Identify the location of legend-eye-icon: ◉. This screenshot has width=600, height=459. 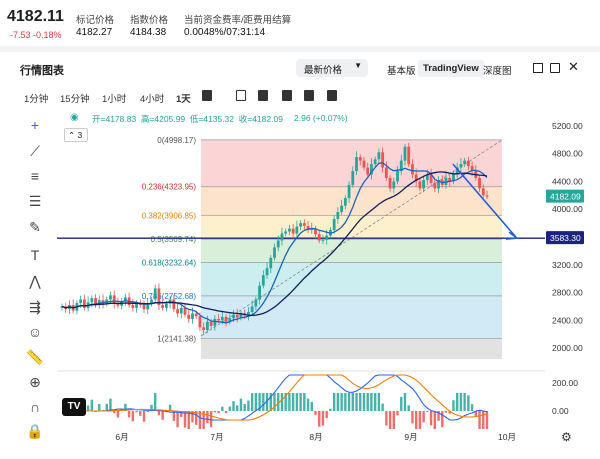
(74, 117).